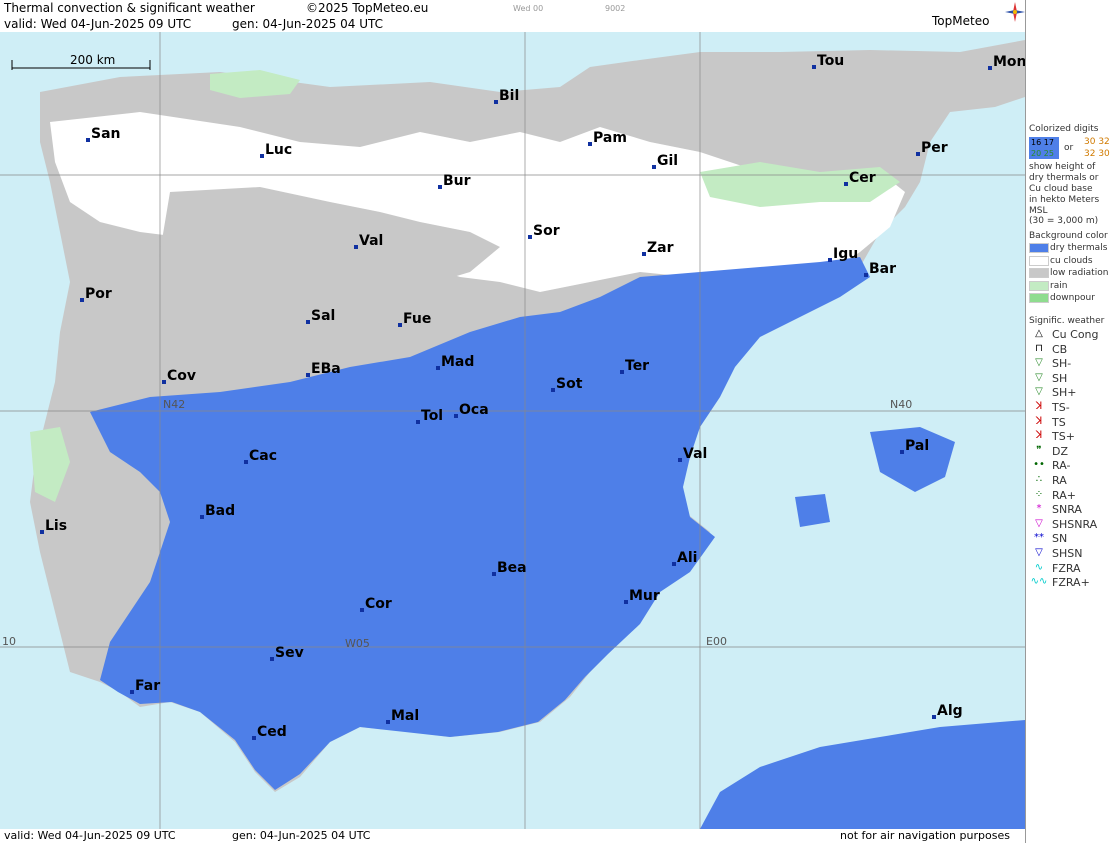 Image resolution: width=1117 pixels, height=843 pixels. I want to click on thunderstorm-light-icon: ꓘ, so click(1039, 406).